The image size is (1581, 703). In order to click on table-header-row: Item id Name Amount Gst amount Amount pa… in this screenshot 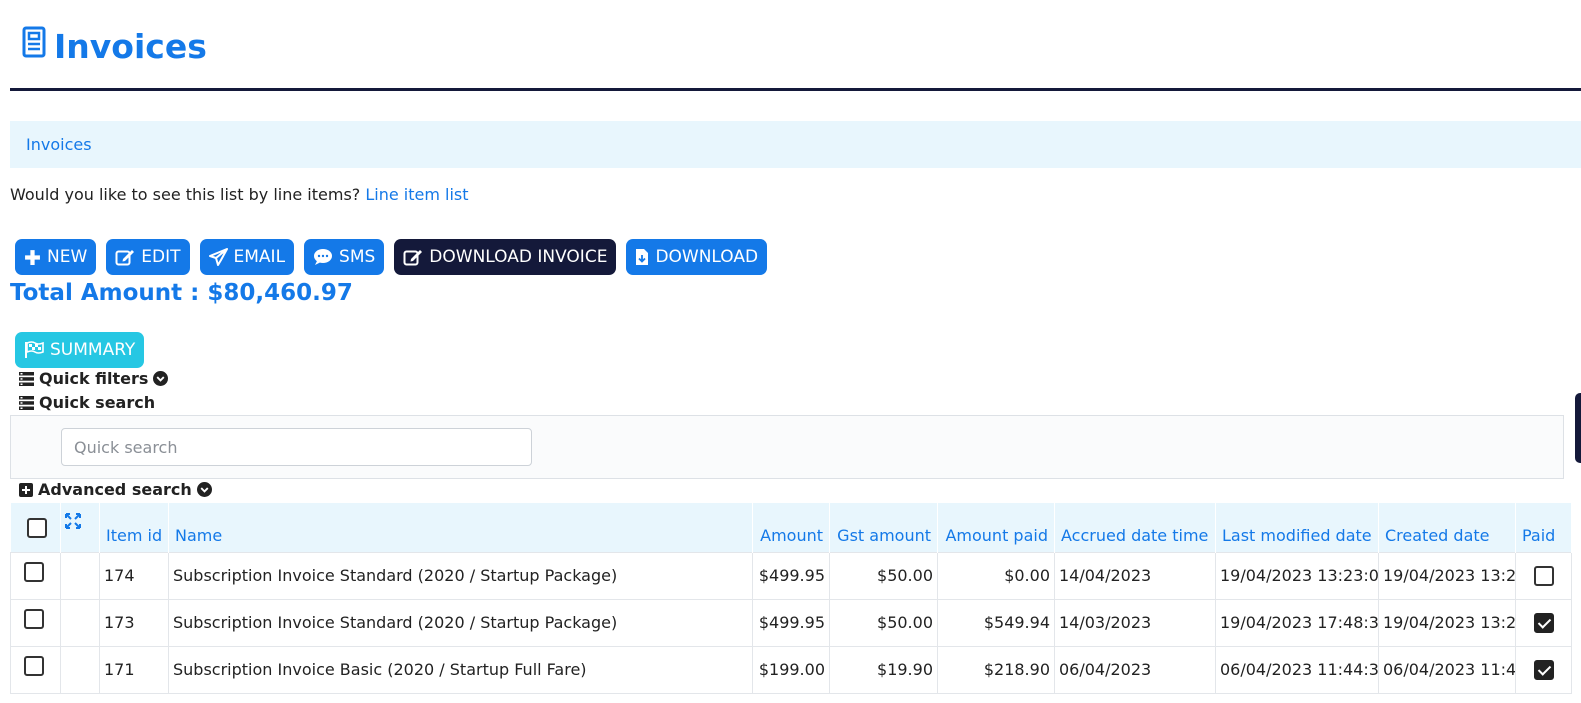, I will do `click(791, 527)`.